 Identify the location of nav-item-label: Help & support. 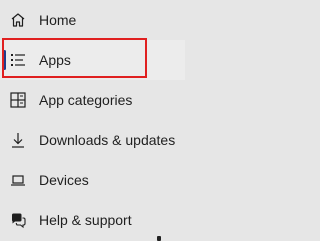
(85, 220).